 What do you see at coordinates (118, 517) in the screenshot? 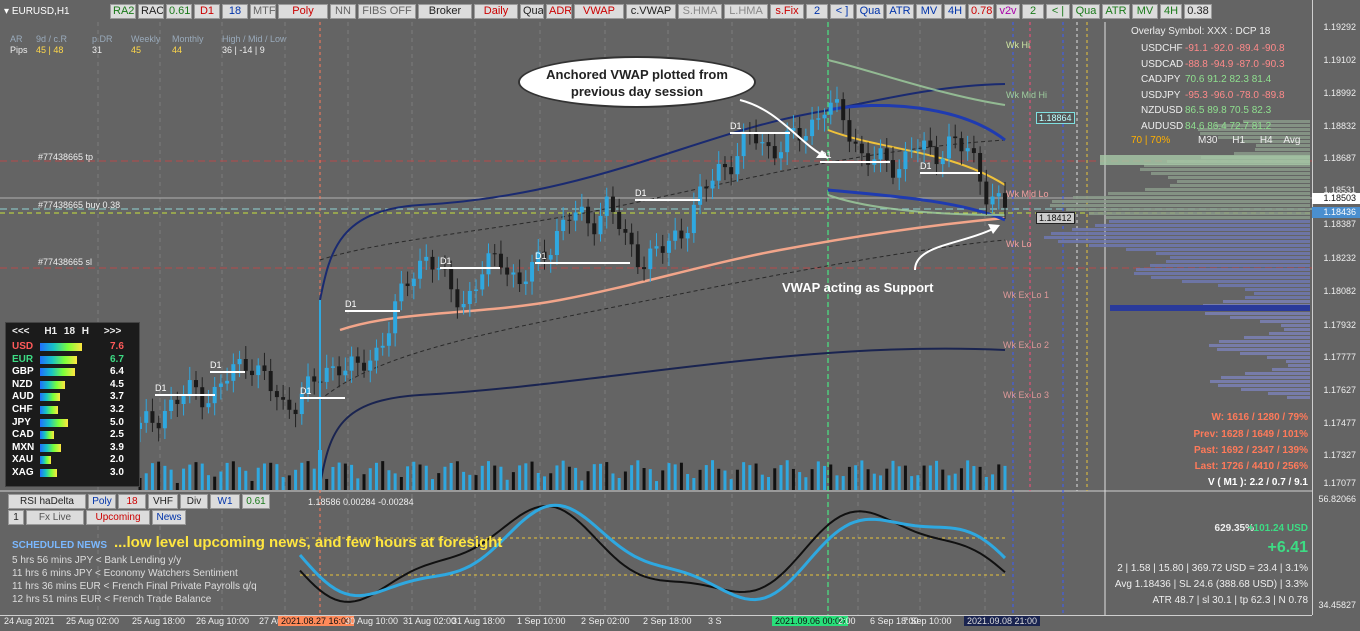
I see `sub-tab-2: Upcoming` at bounding box center [118, 517].